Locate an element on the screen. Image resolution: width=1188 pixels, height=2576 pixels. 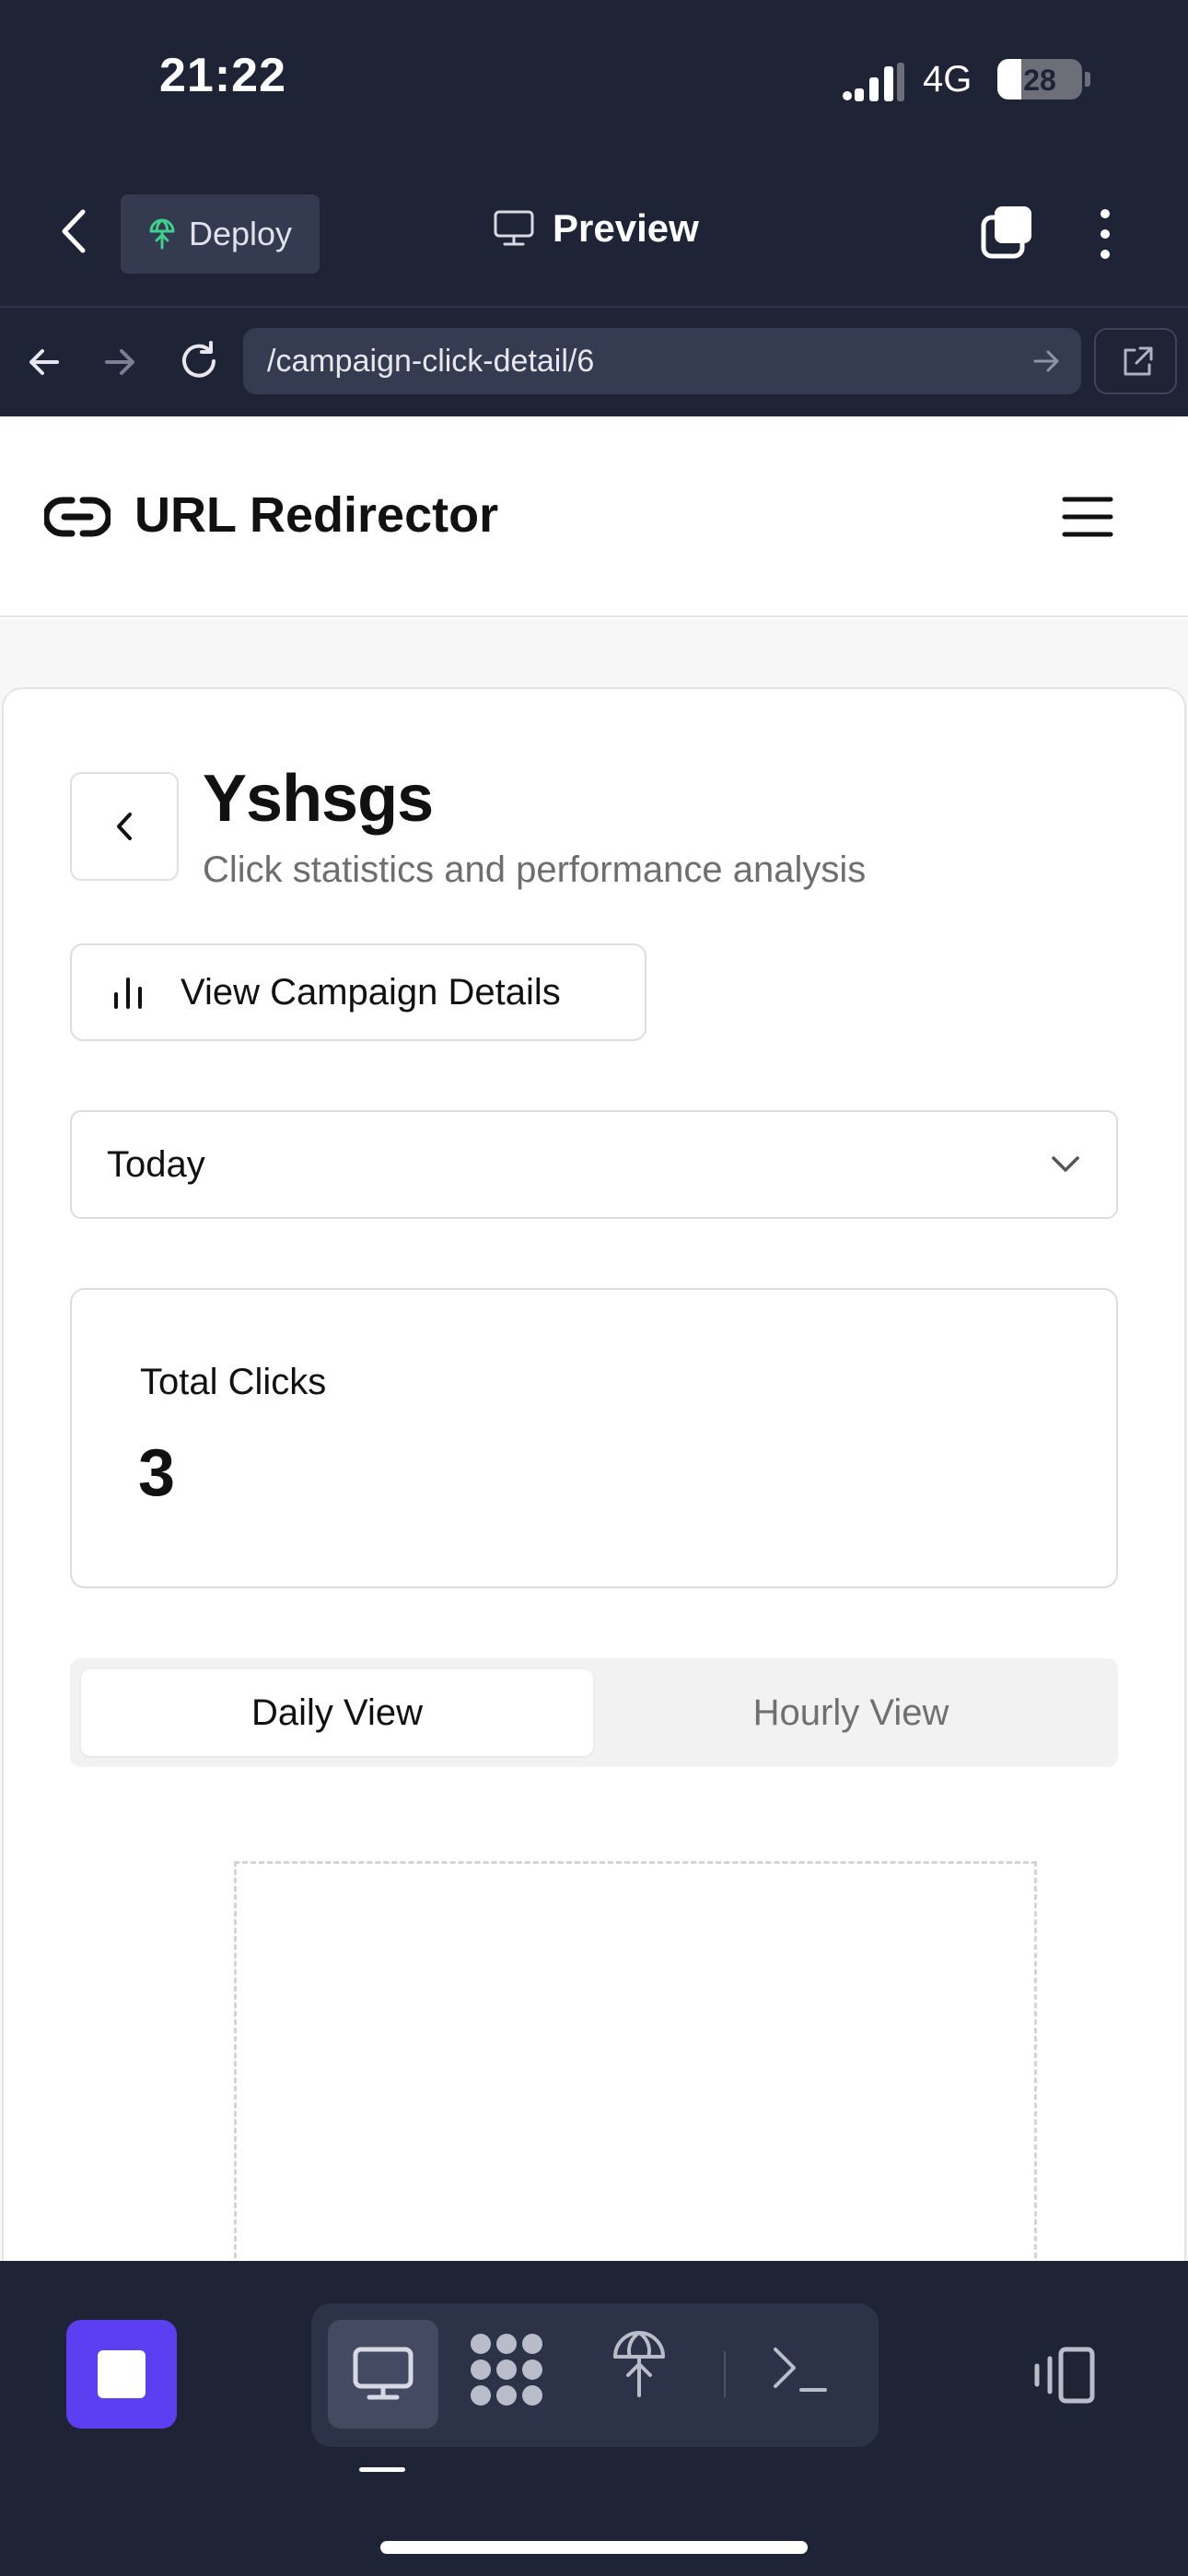
network-type: 4G is located at coordinates (948, 79).